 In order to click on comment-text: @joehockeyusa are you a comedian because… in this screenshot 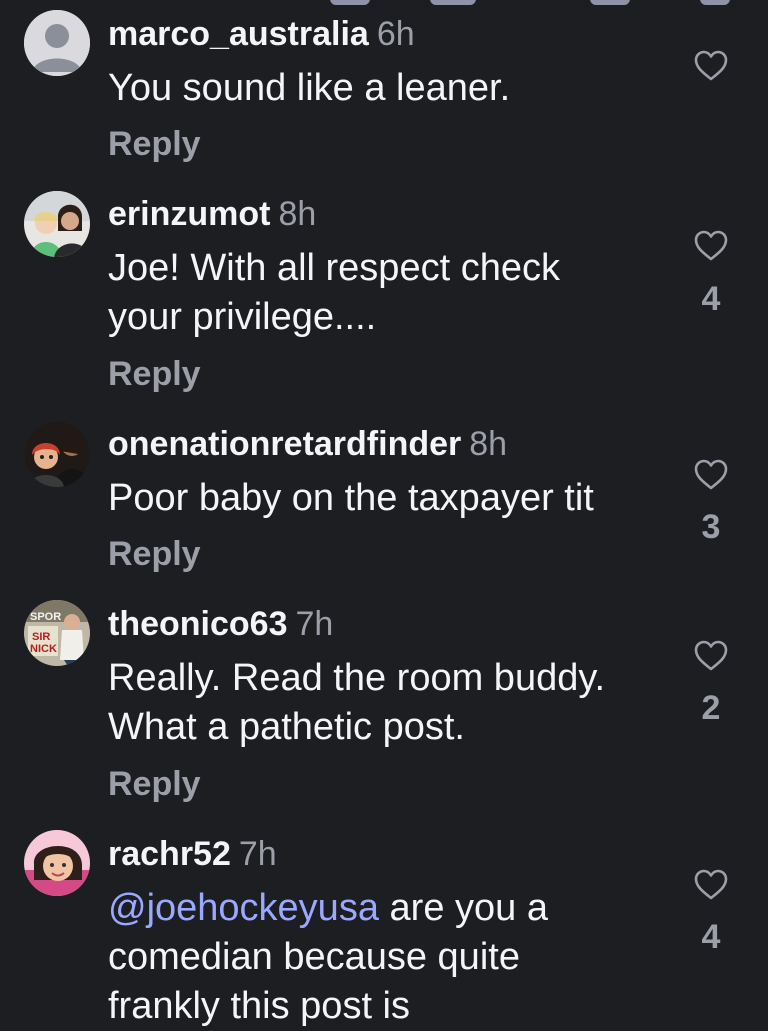, I will do `click(388, 957)`.